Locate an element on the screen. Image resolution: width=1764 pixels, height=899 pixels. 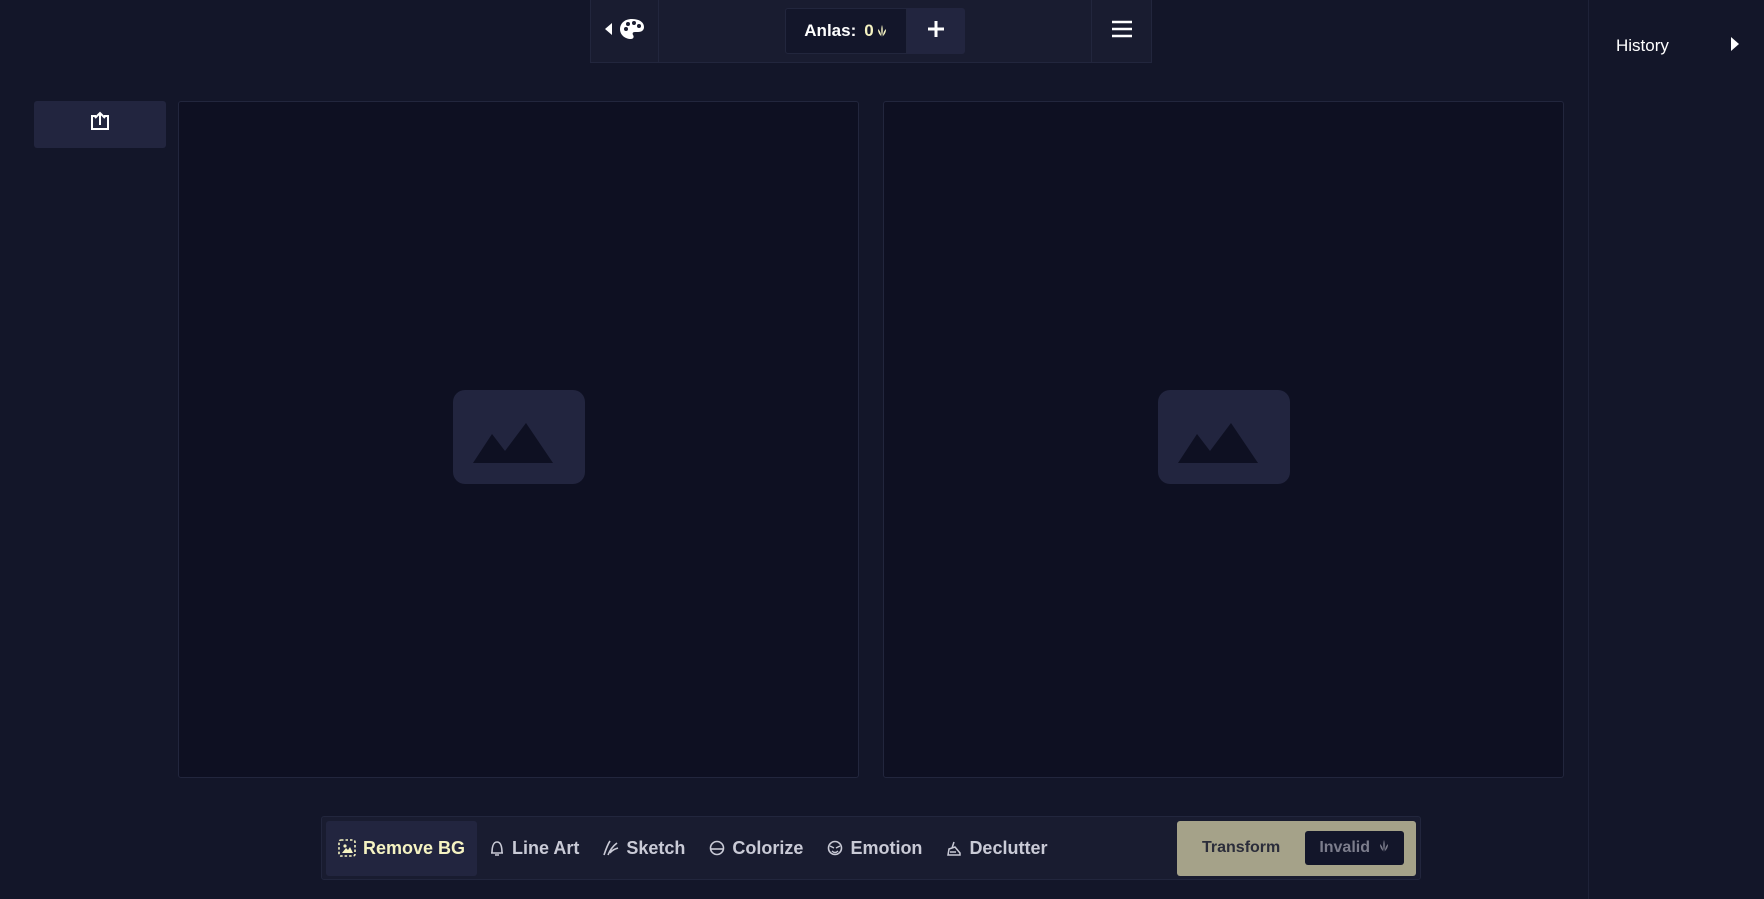
tool-label: Declutter is located at coordinates (1008, 847).